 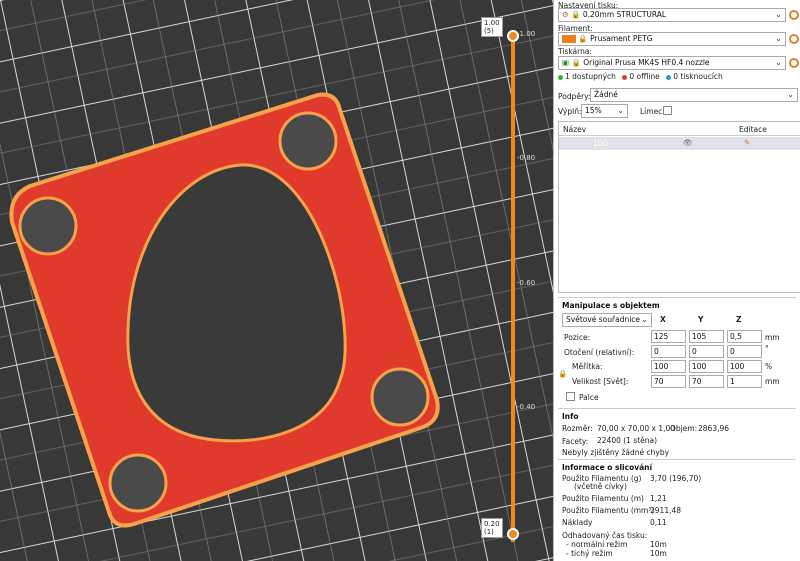 What do you see at coordinates (652, 111) in the screenshot?
I see `brim-label: Límec:` at bounding box center [652, 111].